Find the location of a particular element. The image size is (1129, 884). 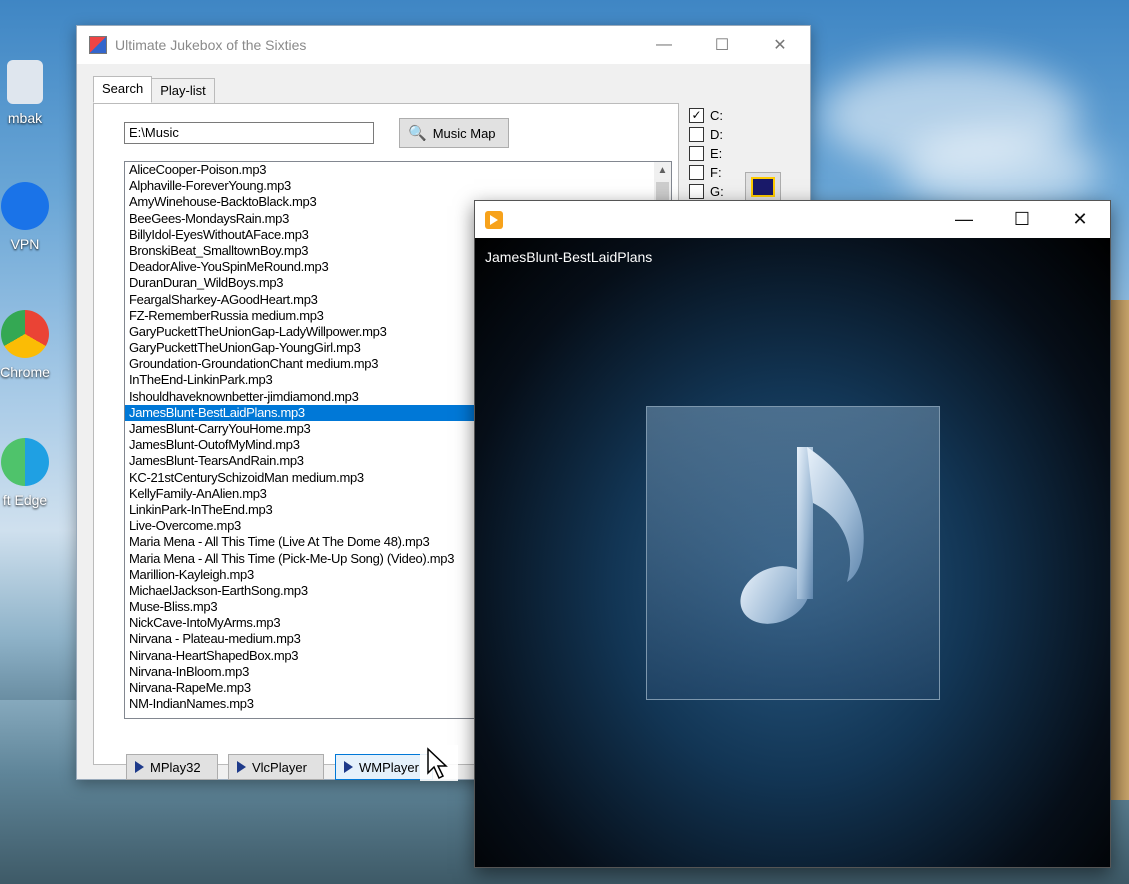

drive-f: F: is located at coordinates (706, 172).